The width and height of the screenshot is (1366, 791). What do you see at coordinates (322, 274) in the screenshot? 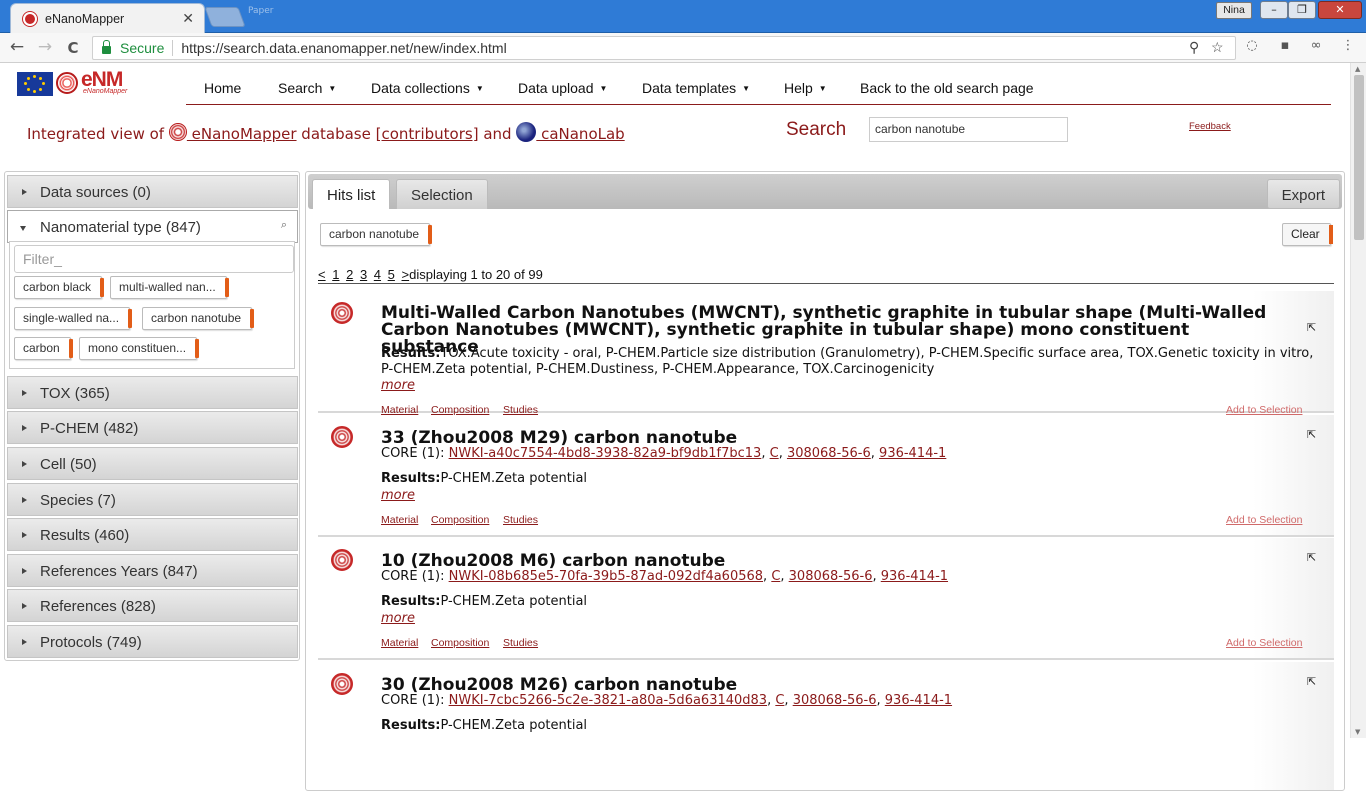
I see `pager-prev: <` at bounding box center [322, 274].